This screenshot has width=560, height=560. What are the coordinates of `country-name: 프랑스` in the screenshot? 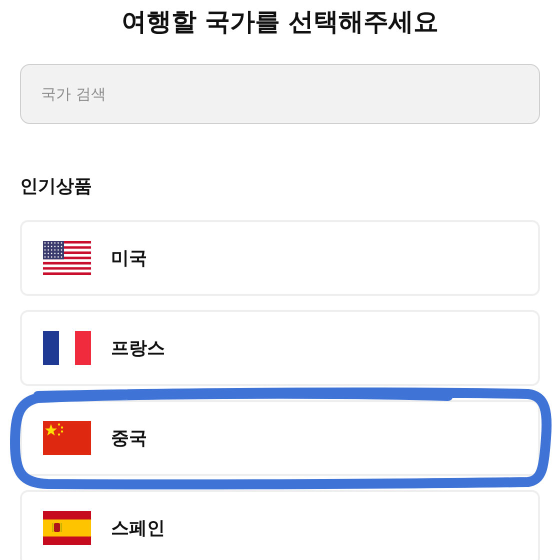 It's located at (138, 348).